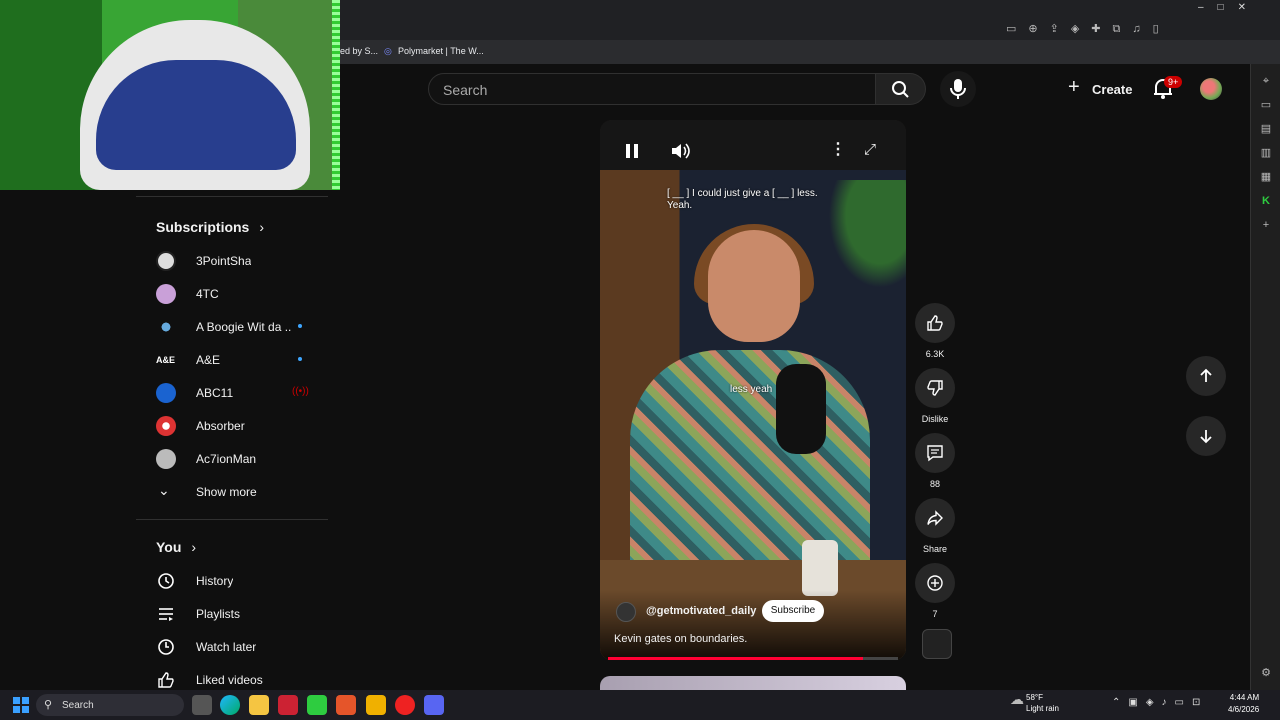  Describe the element at coordinates (232, 425) in the screenshot. I see `sidebar-item-absorber: Absorber` at that location.